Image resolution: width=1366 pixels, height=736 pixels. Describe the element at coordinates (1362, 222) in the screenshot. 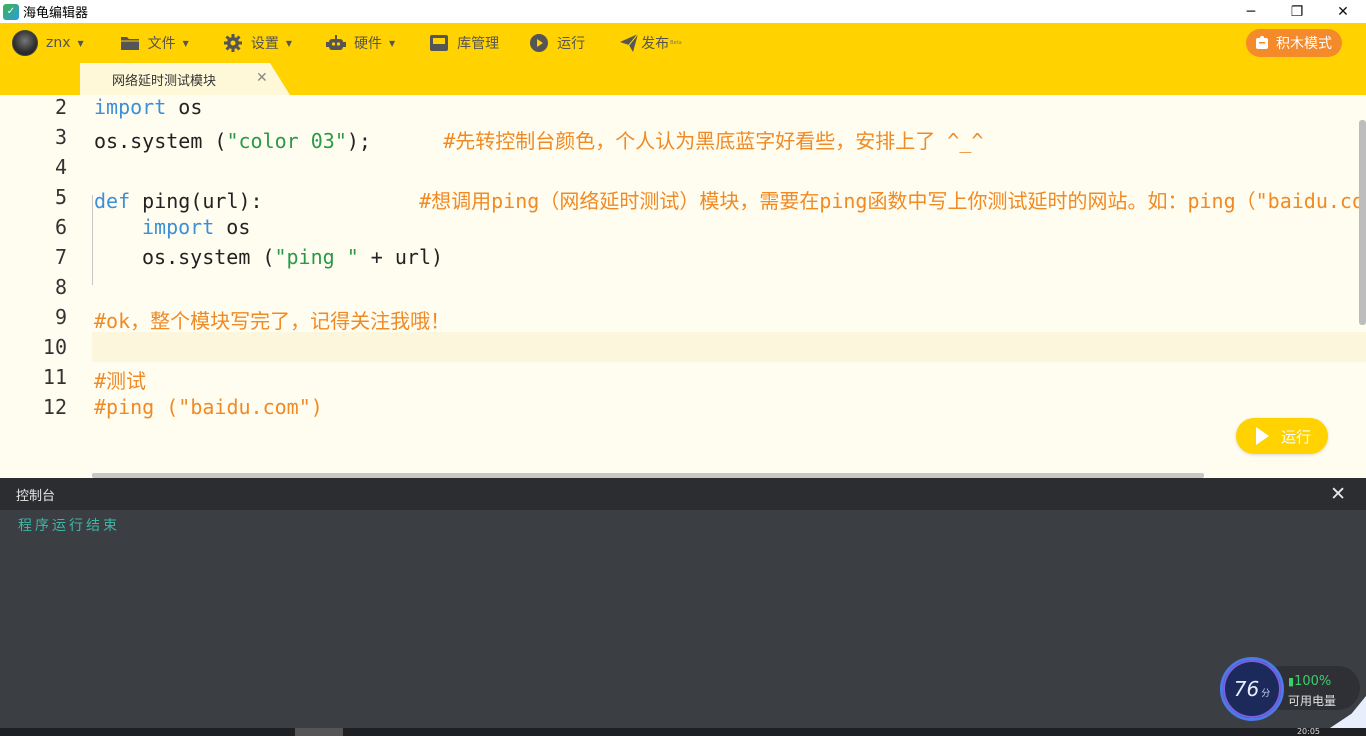

I see `vertical-scrollbar` at that location.